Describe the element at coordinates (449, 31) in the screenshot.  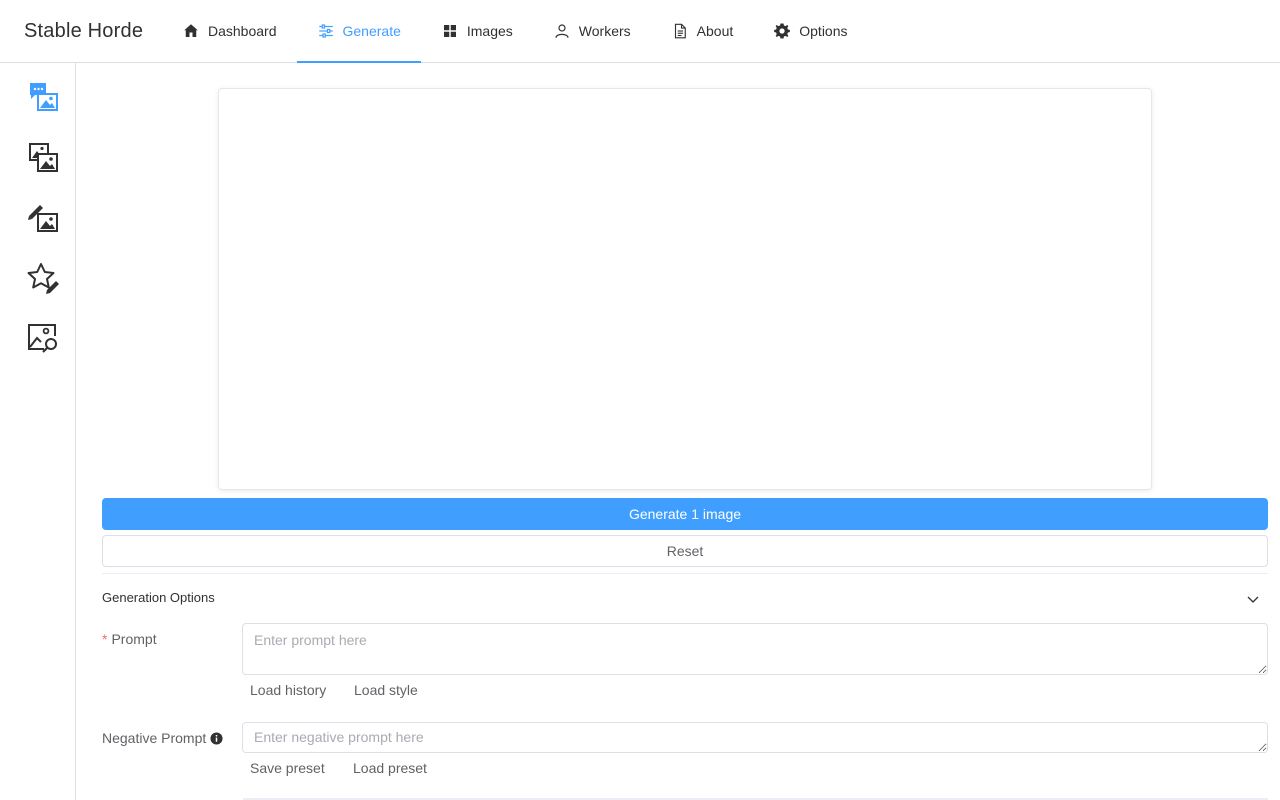
I see `grid-icon` at that location.